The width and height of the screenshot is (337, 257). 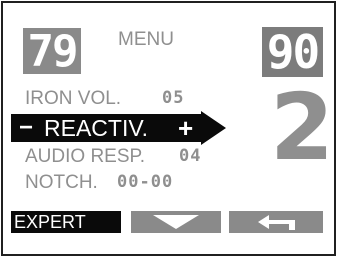 I want to click on menu-title: MENU, so click(x=146, y=39).